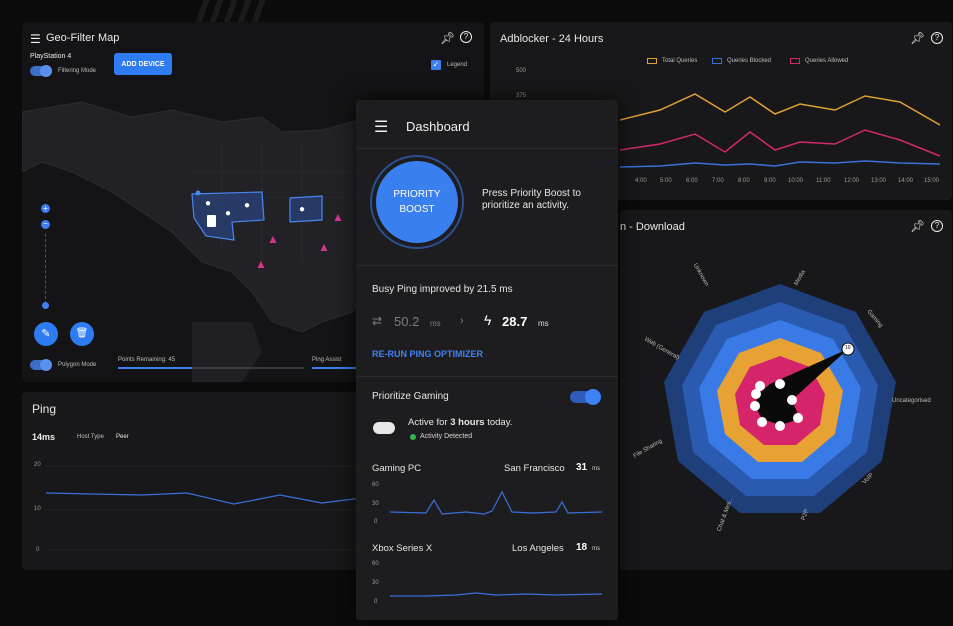  What do you see at coordinates (51, 56) in the screenshot?
I see `device-name: PlayStation 4` at bounding box center [51, 56].